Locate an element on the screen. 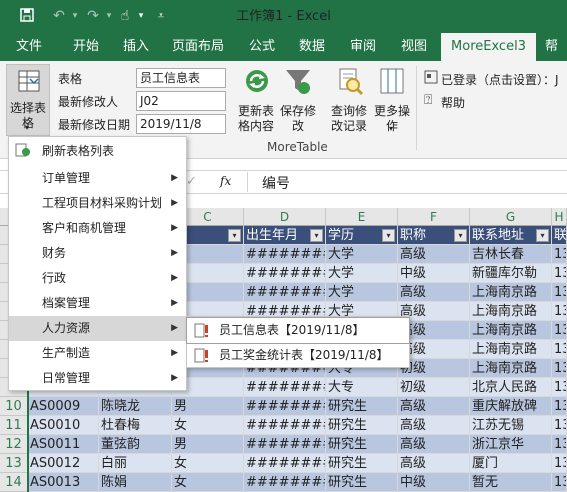 The width and height of the screenshot is (567, 492). table-cell: 重庆解放碑 is located at coordinates (511, 406).